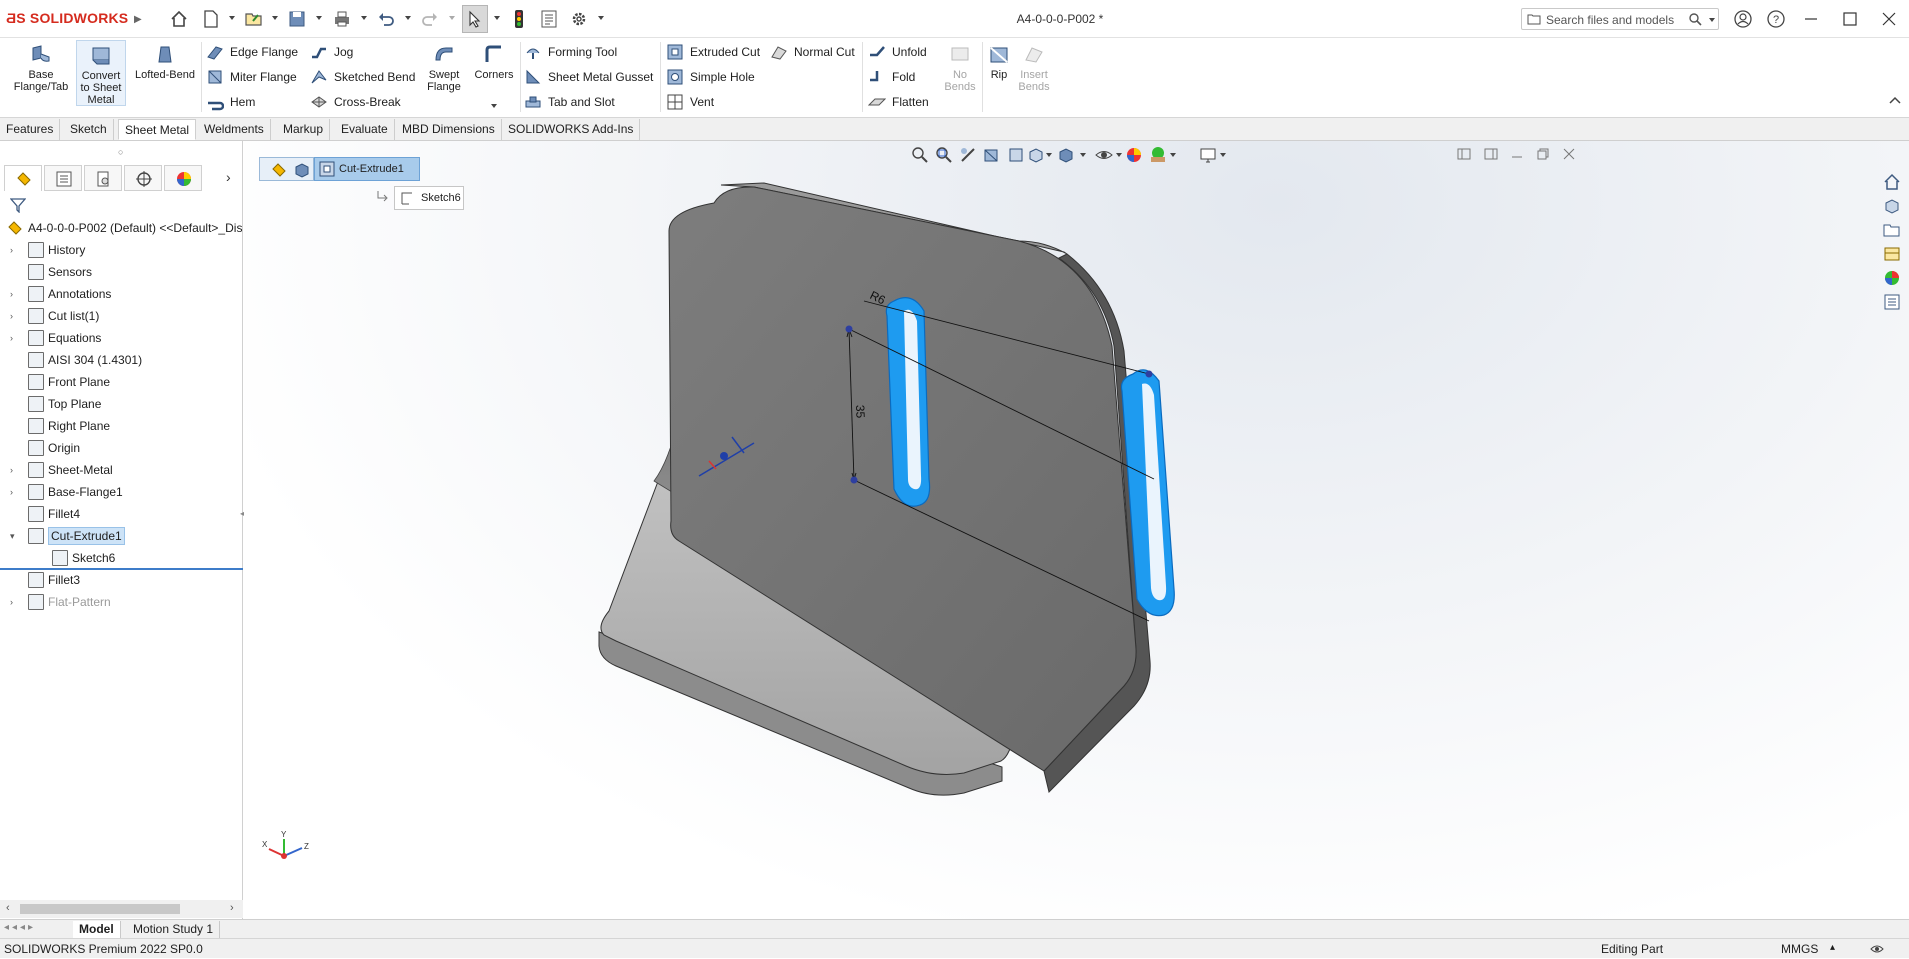 The width and height of the screenshot is (1909, 959). What do you see at coordinates (138, 19) in the screenshot?
I see `menu-expand-icon: ▶` at bounding box center [138, 19].